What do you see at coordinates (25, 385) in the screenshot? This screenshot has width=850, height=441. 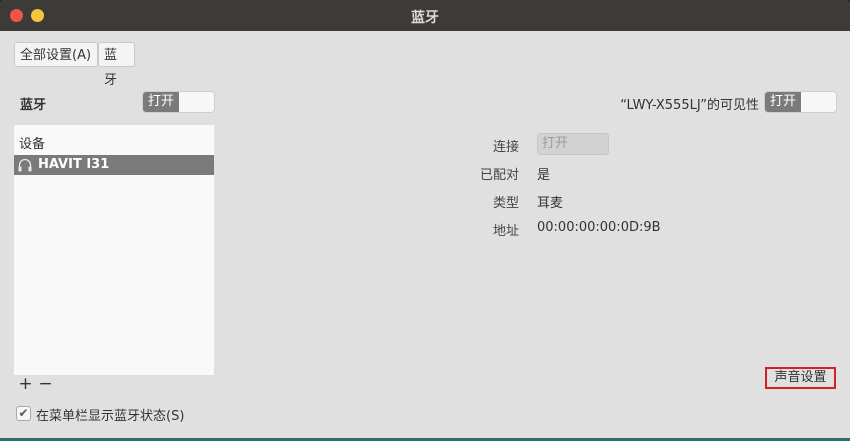 I see `add-device-button: +` at bounding box center [25, 385].